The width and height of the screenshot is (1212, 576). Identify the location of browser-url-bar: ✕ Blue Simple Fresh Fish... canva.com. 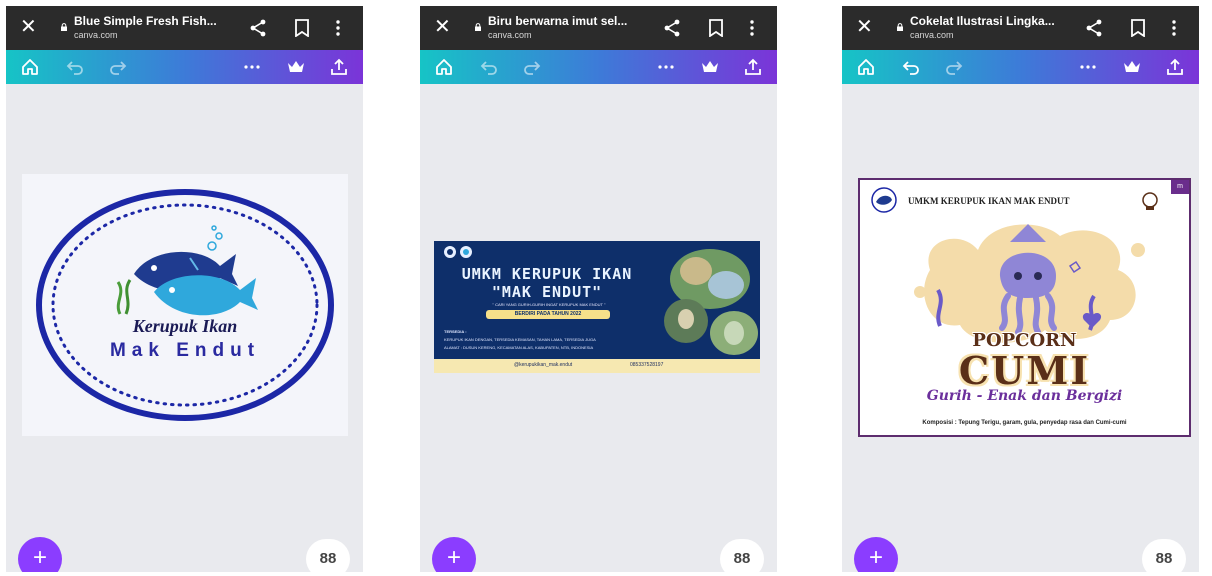
(184, 28).